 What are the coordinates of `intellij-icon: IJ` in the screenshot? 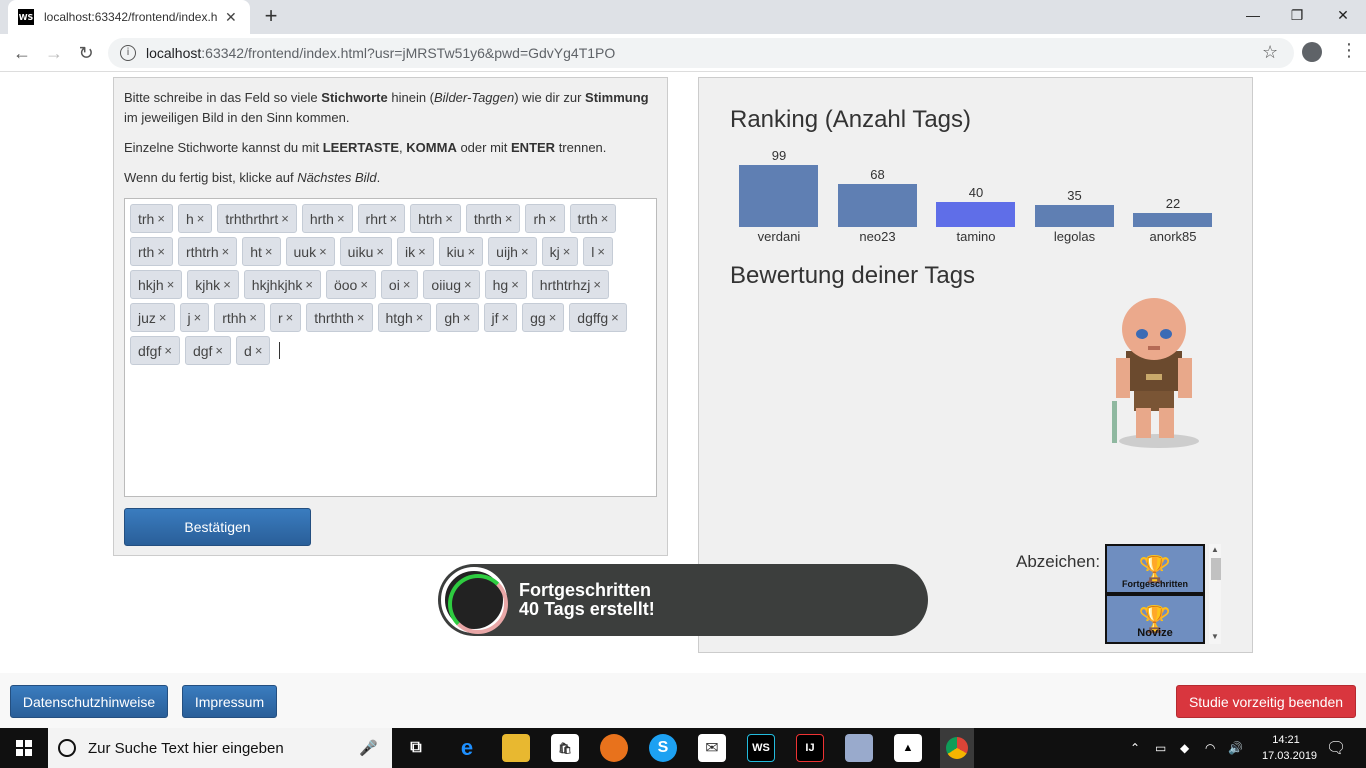 It's located at (810, 748).